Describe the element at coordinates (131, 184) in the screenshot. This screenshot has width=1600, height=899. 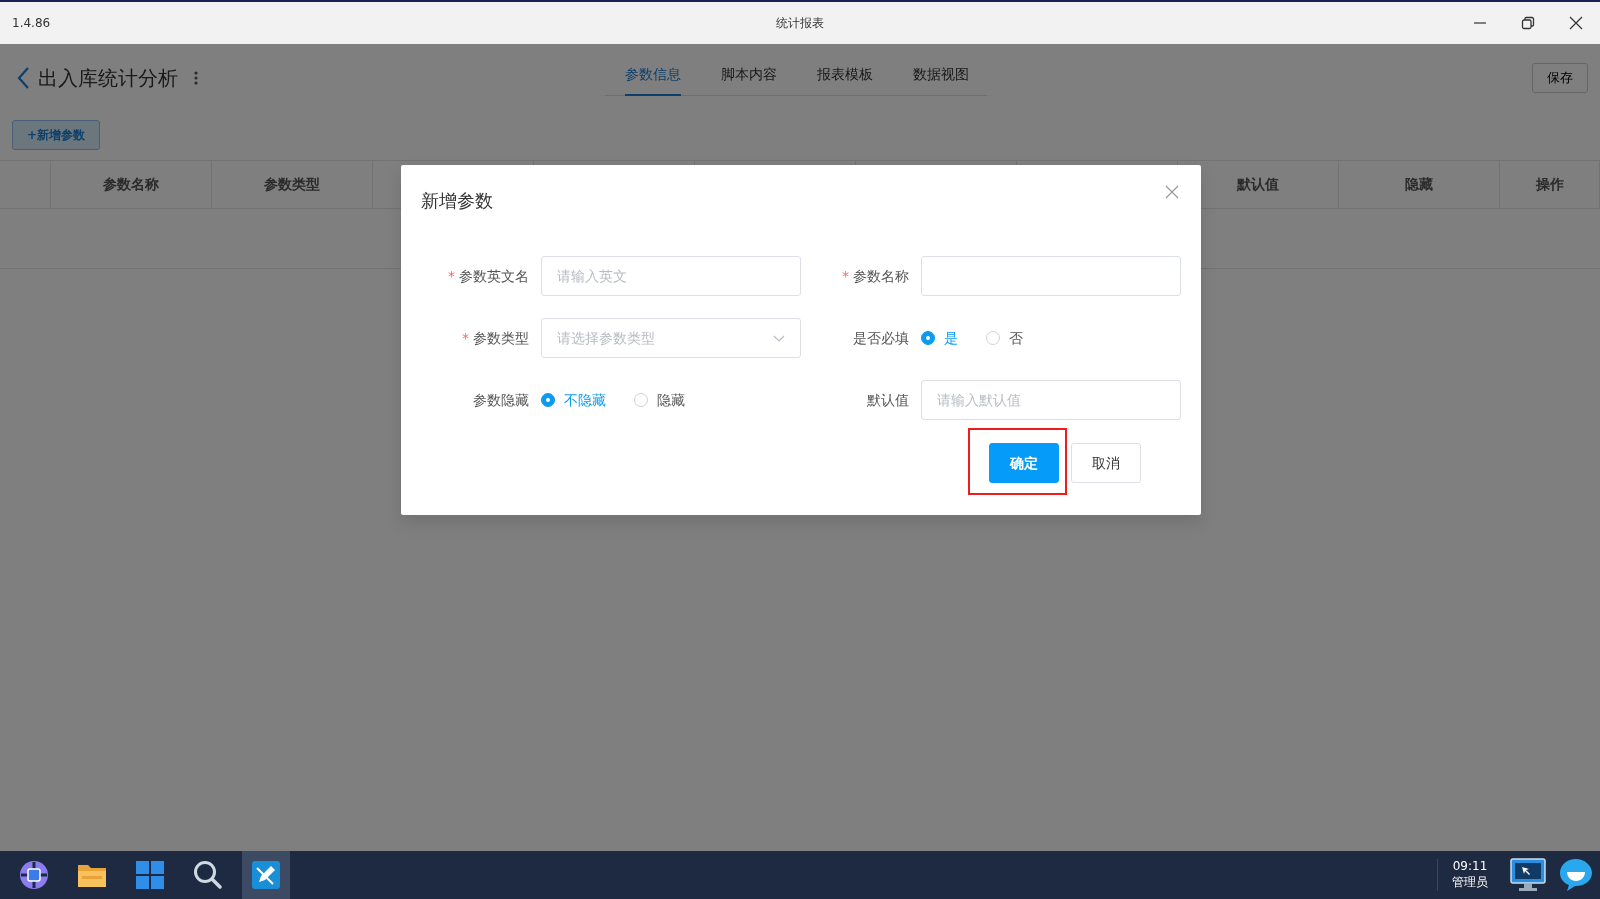
I see `column-header: 参数名称` at that location.